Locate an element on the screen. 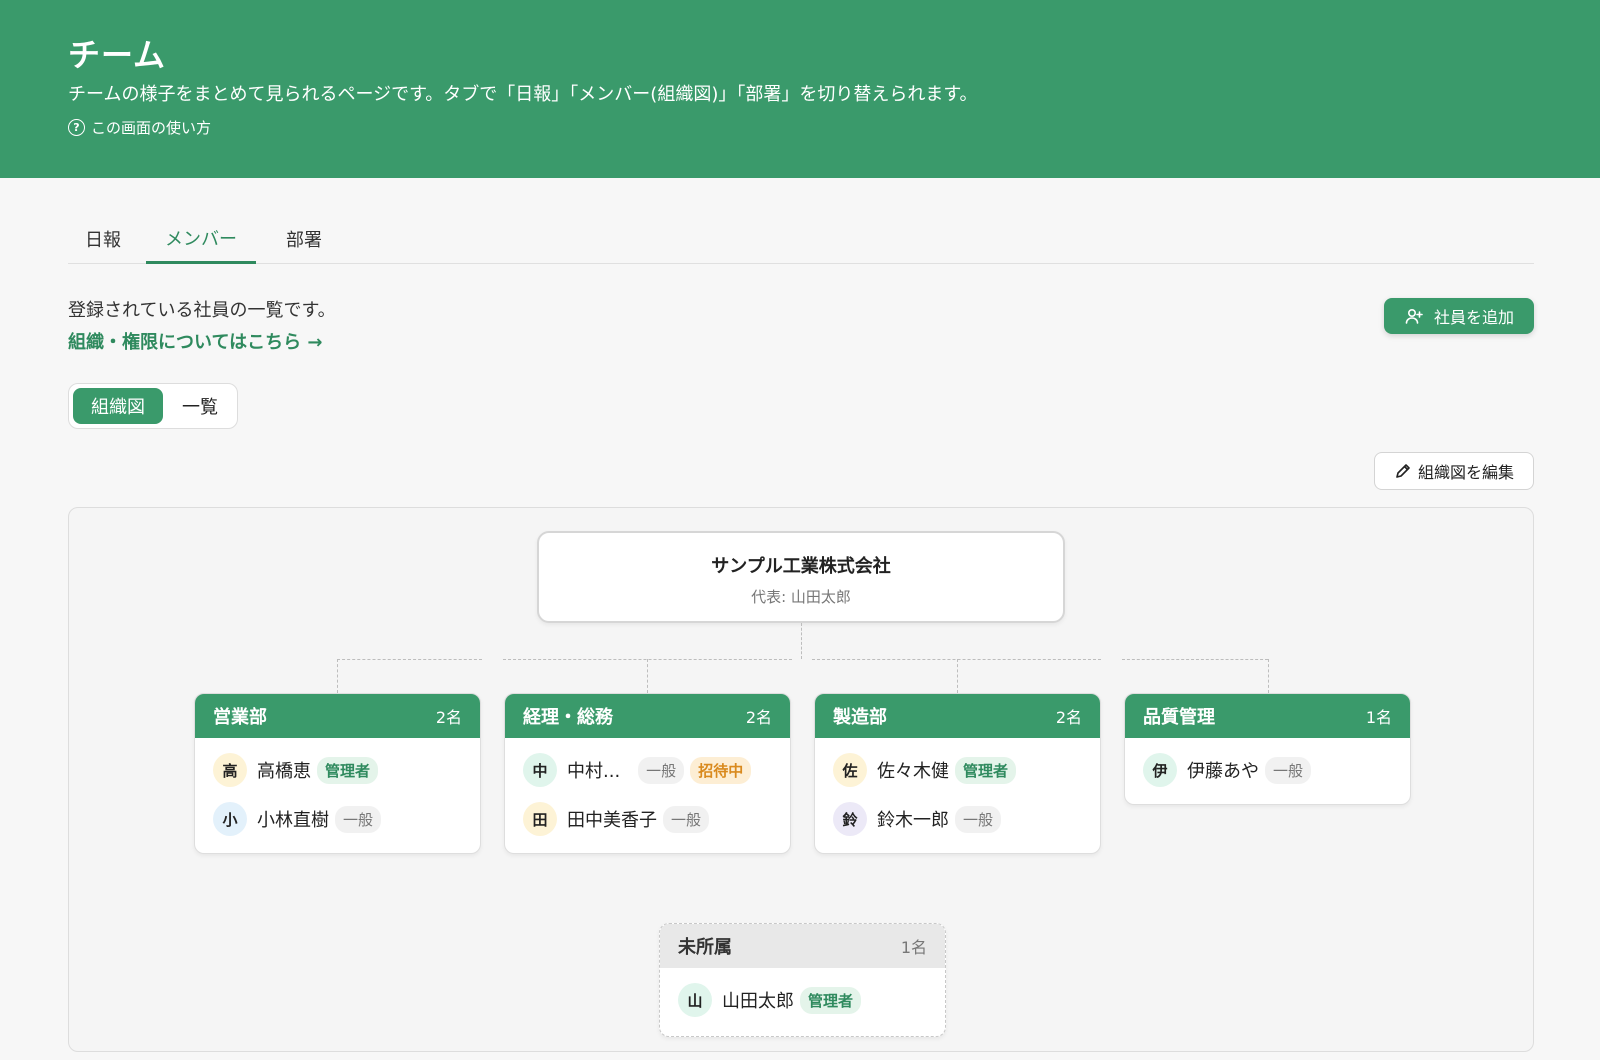 The height and width of the screenshot is (1060, 1600). company-node: サンプル工業株式会社 代表: 山田太郎 is located at coordinates (801, 577).